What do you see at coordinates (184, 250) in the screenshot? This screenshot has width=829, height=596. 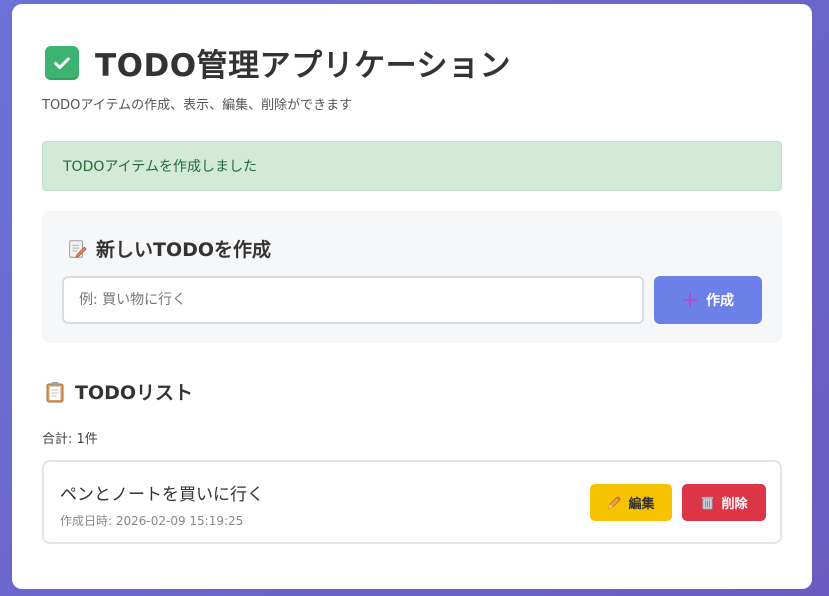 I see `create-todo-title: 新しいTODOを作成` at bounding box center [184, 250].